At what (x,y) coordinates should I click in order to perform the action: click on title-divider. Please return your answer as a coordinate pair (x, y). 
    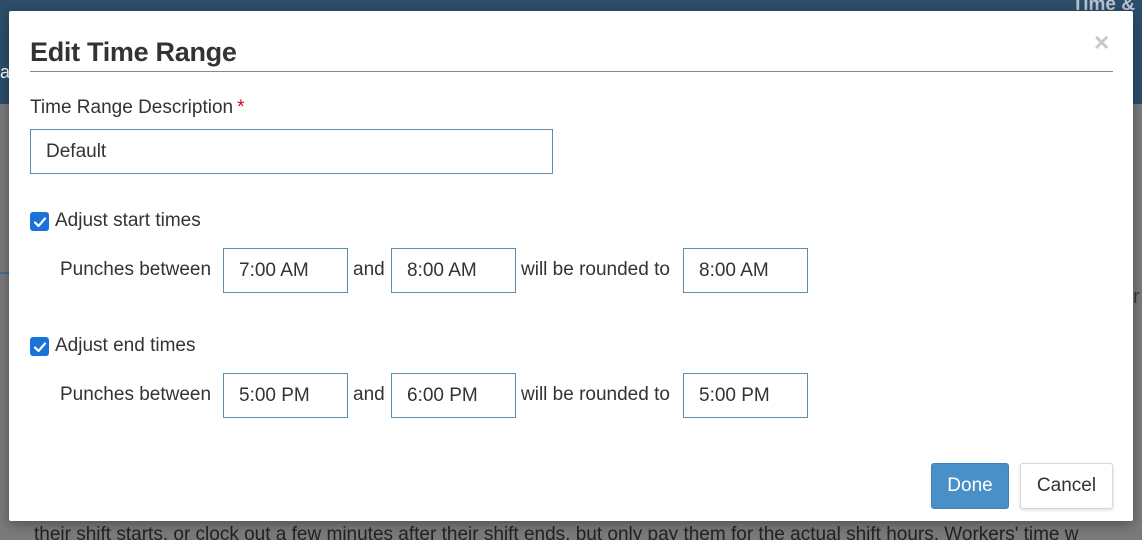
    Looking at the image, I should click on (571, 71).